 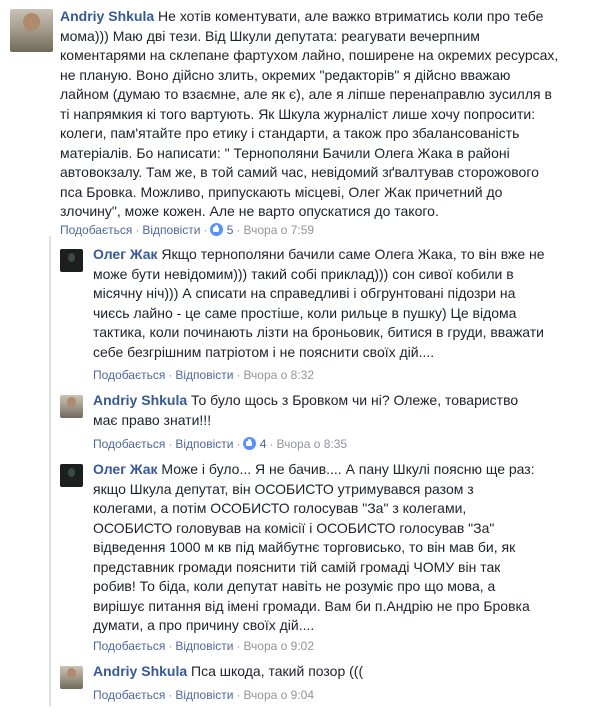 I want to click on comment-time: Вчора о 9:04, so click(x=278, y=695).